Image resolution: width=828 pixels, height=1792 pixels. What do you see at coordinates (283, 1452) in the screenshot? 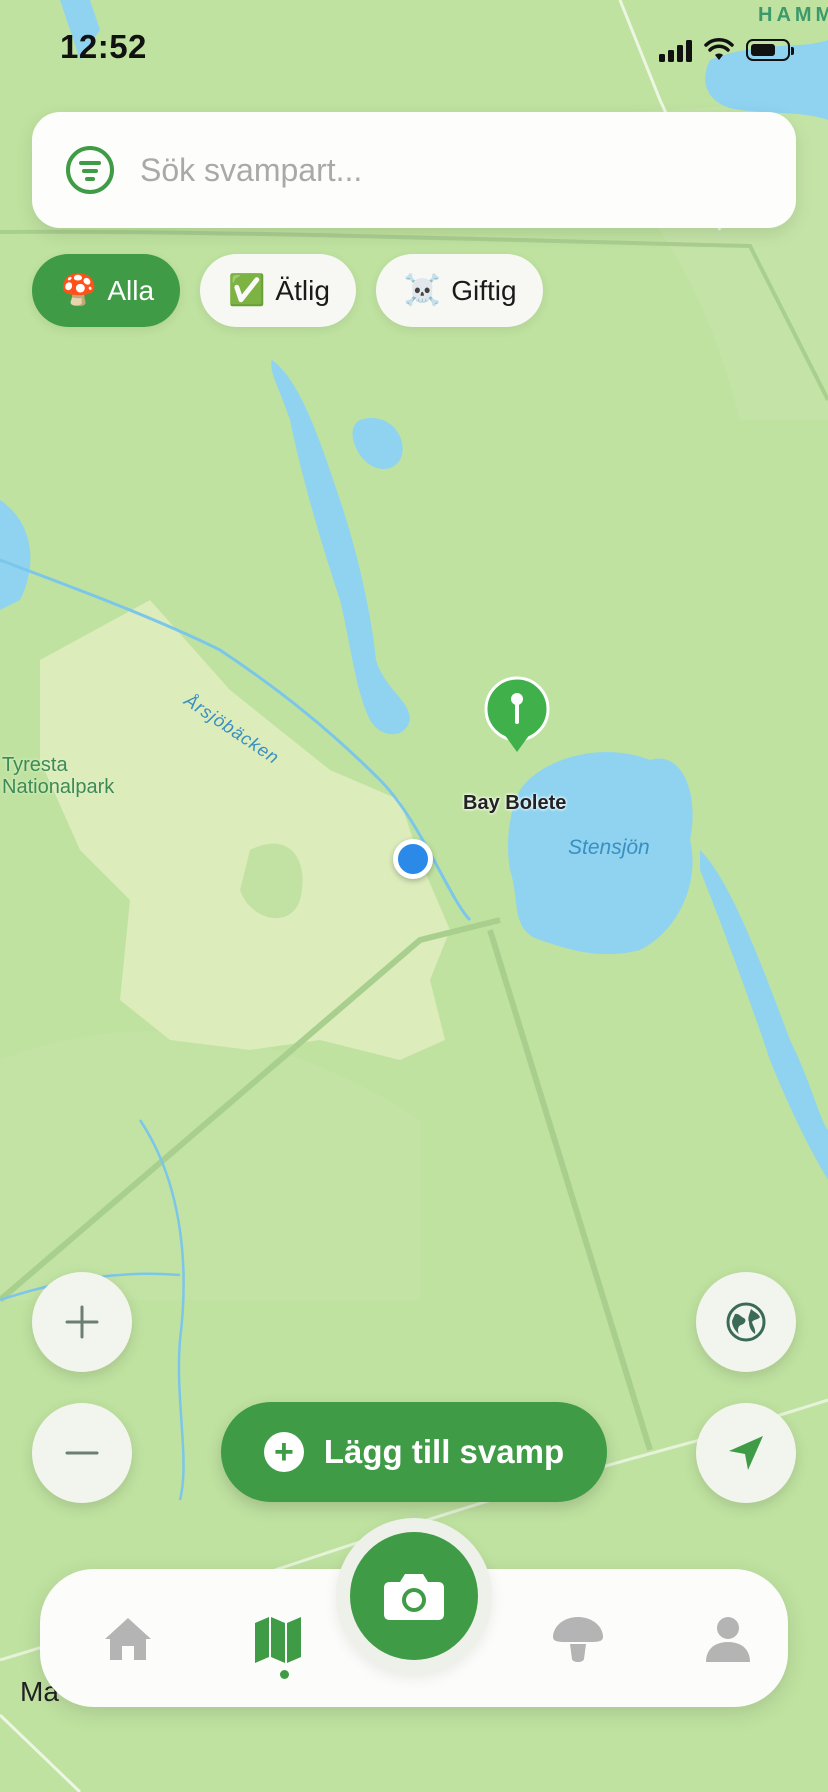
I see `plus-circle-icon: +` at bounding box center [283, 1452].